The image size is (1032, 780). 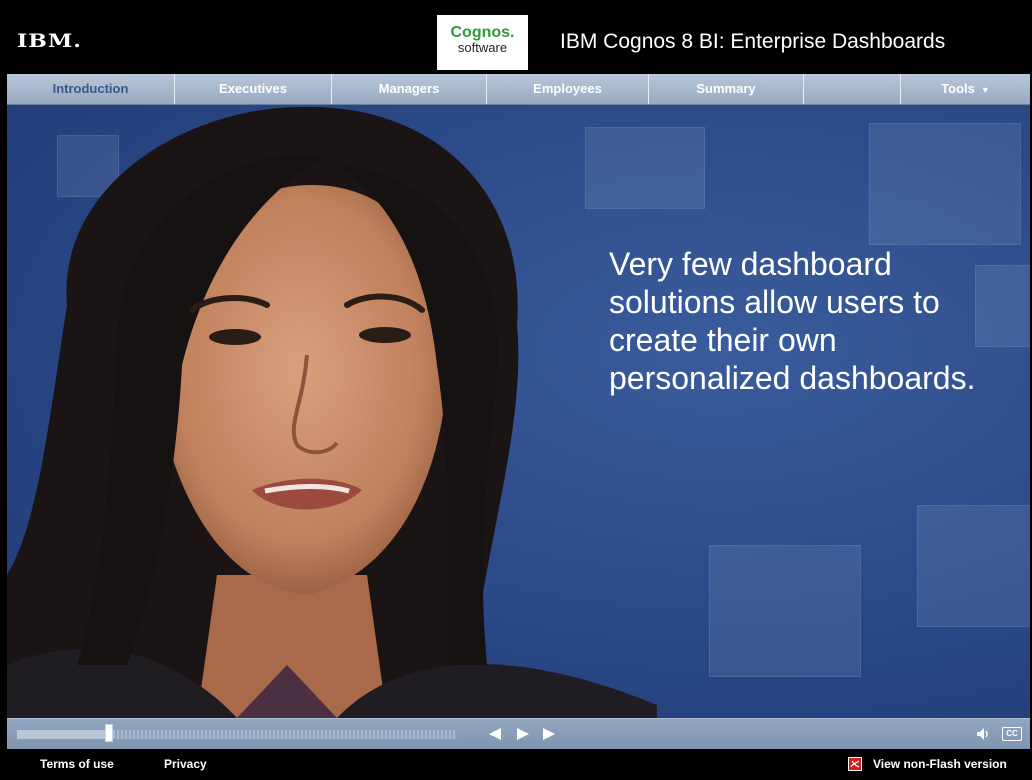 What do you see at coordinates (237, 734) in the screenshot?
I see `seek-bar` at bounding box center [237, 734].